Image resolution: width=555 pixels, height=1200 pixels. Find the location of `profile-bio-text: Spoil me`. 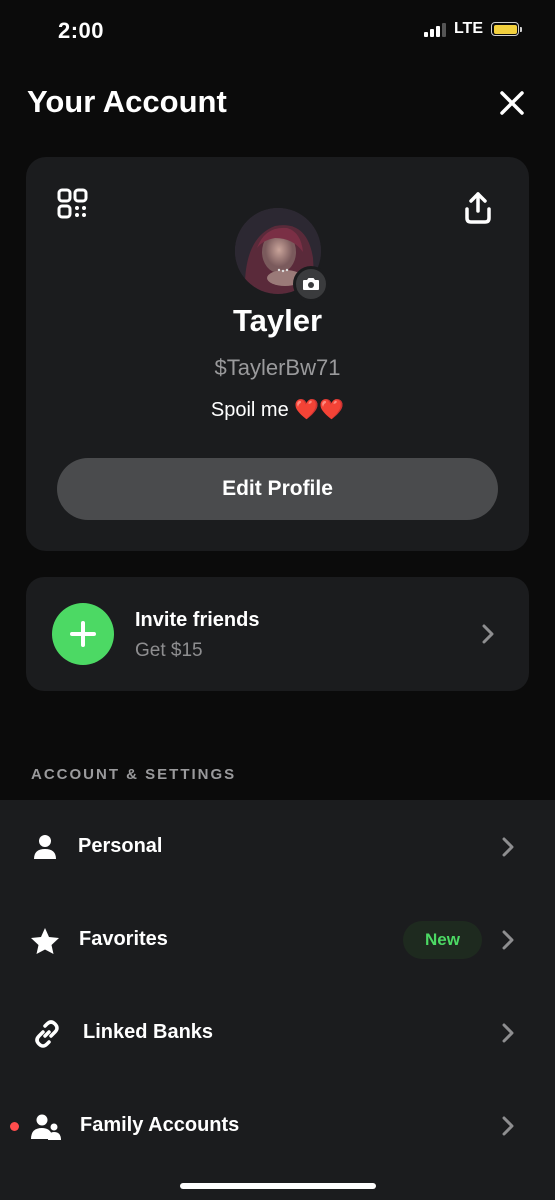

profile-bio-text: Spoil me is located at coordinates (249, 410).